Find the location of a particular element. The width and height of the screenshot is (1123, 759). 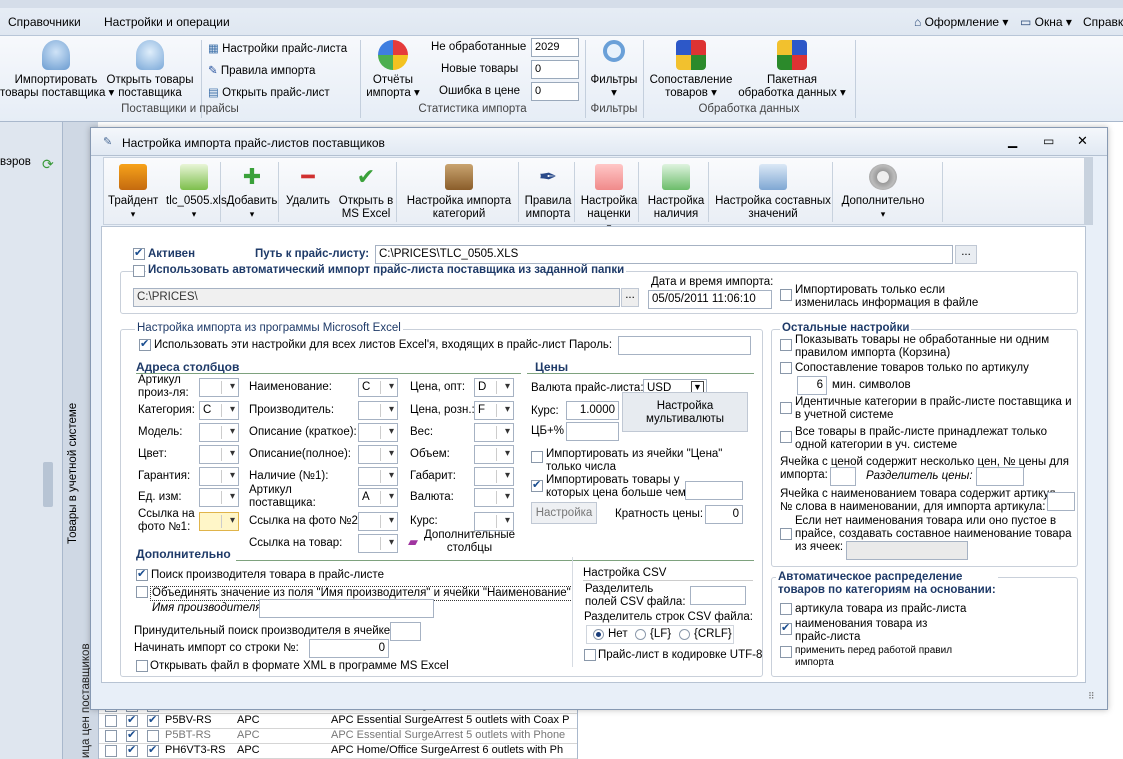

same-categories-checkbox is located at coordinates (786, 408).